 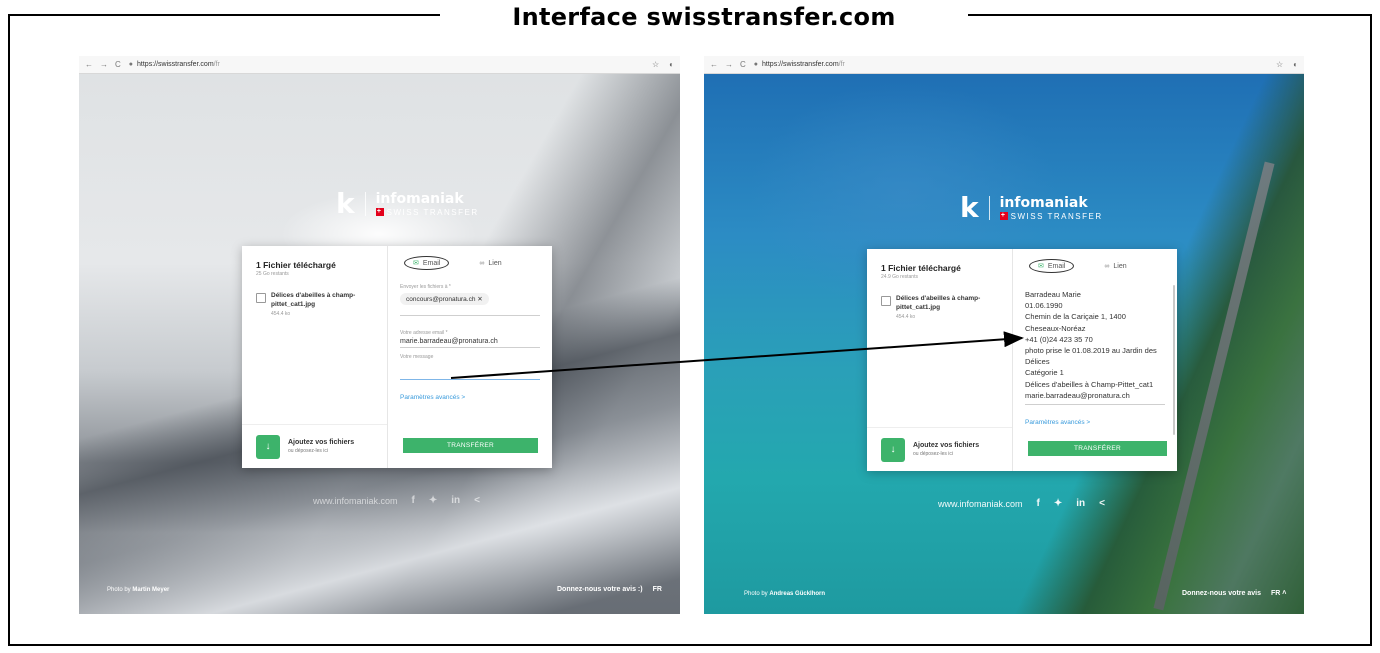 I want to click on photo-credit: Photo by Andreas Gücklhorn, so click(x=784, y=594).